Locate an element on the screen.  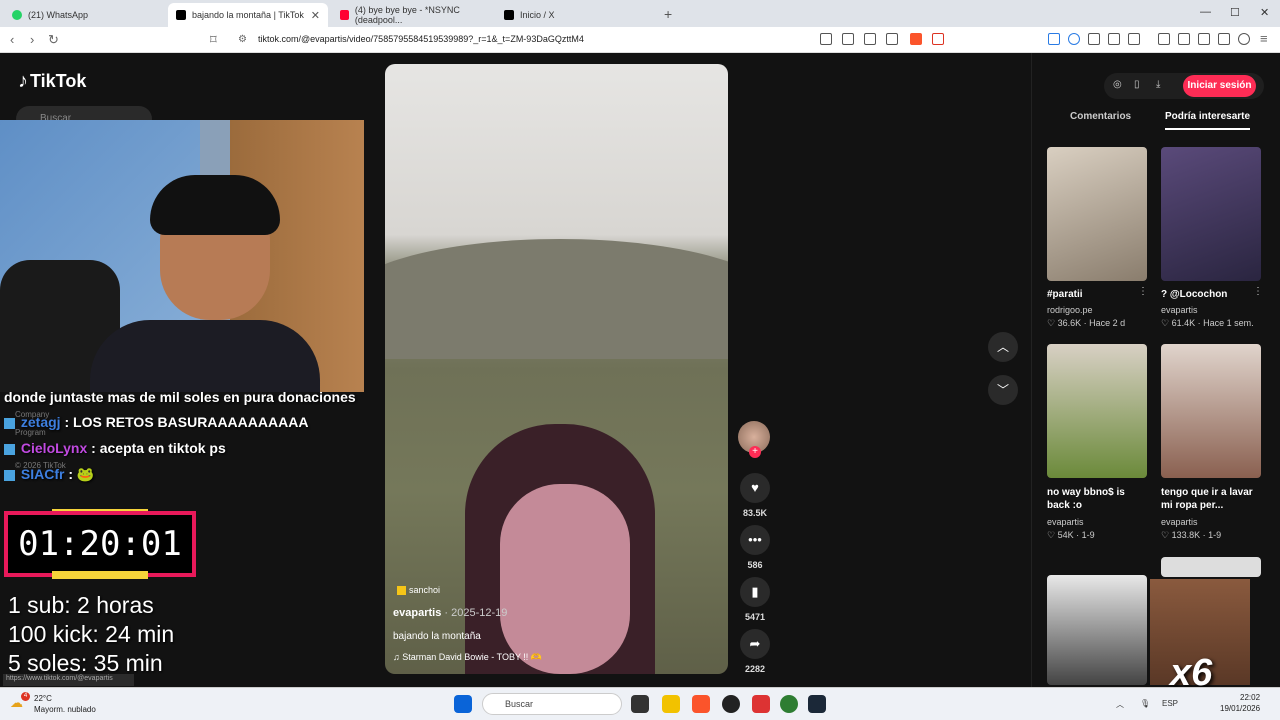
rewards-icon is located at coordinates (938, 39).